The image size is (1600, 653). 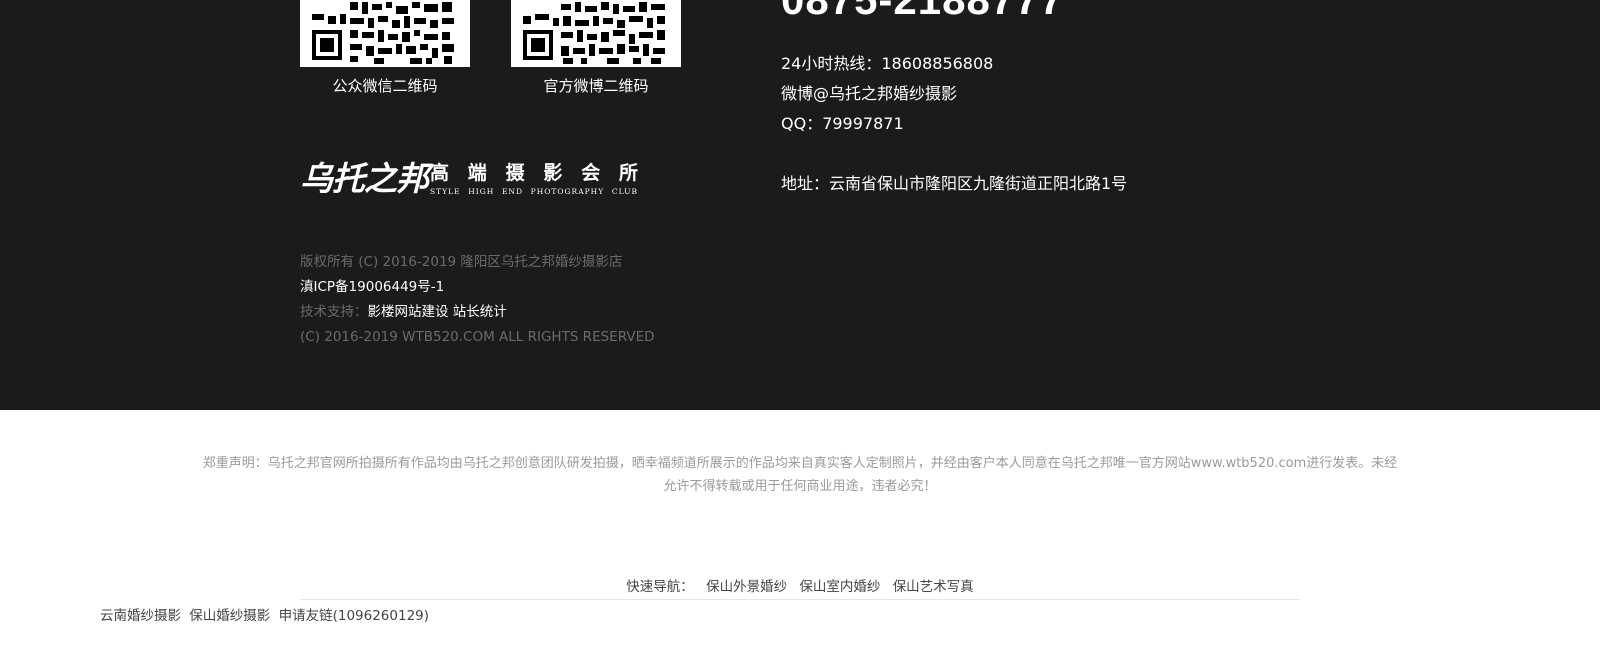 I want to click on weibo-qr-code, so click(x=596, y=33).